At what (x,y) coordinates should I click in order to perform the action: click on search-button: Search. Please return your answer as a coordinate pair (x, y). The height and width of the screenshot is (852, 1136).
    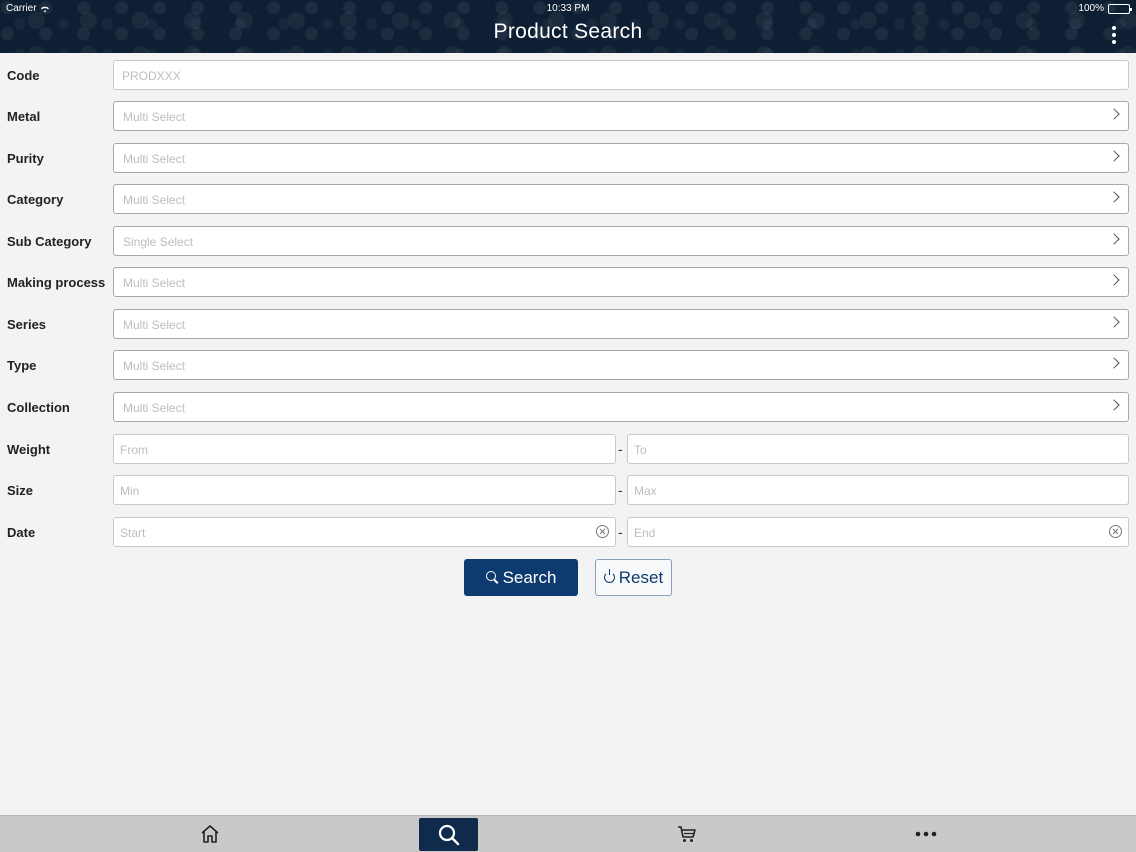
    Looking at the image, I should click on (521, 577).